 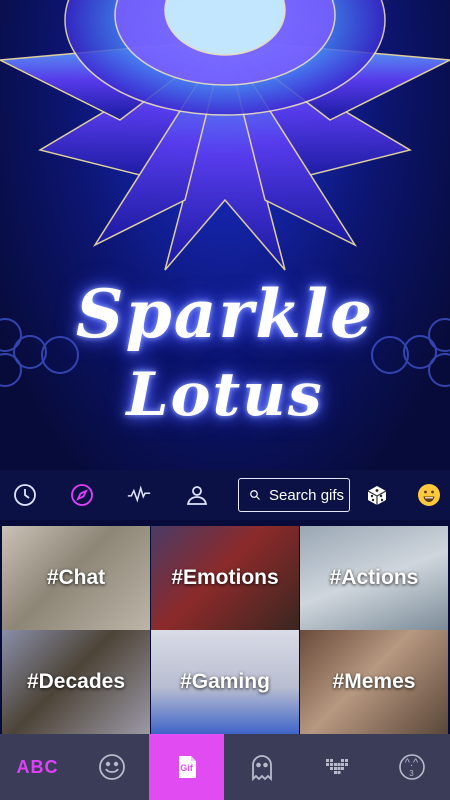 I want to click on abc-label: ABC, so click(x=37, y=766).